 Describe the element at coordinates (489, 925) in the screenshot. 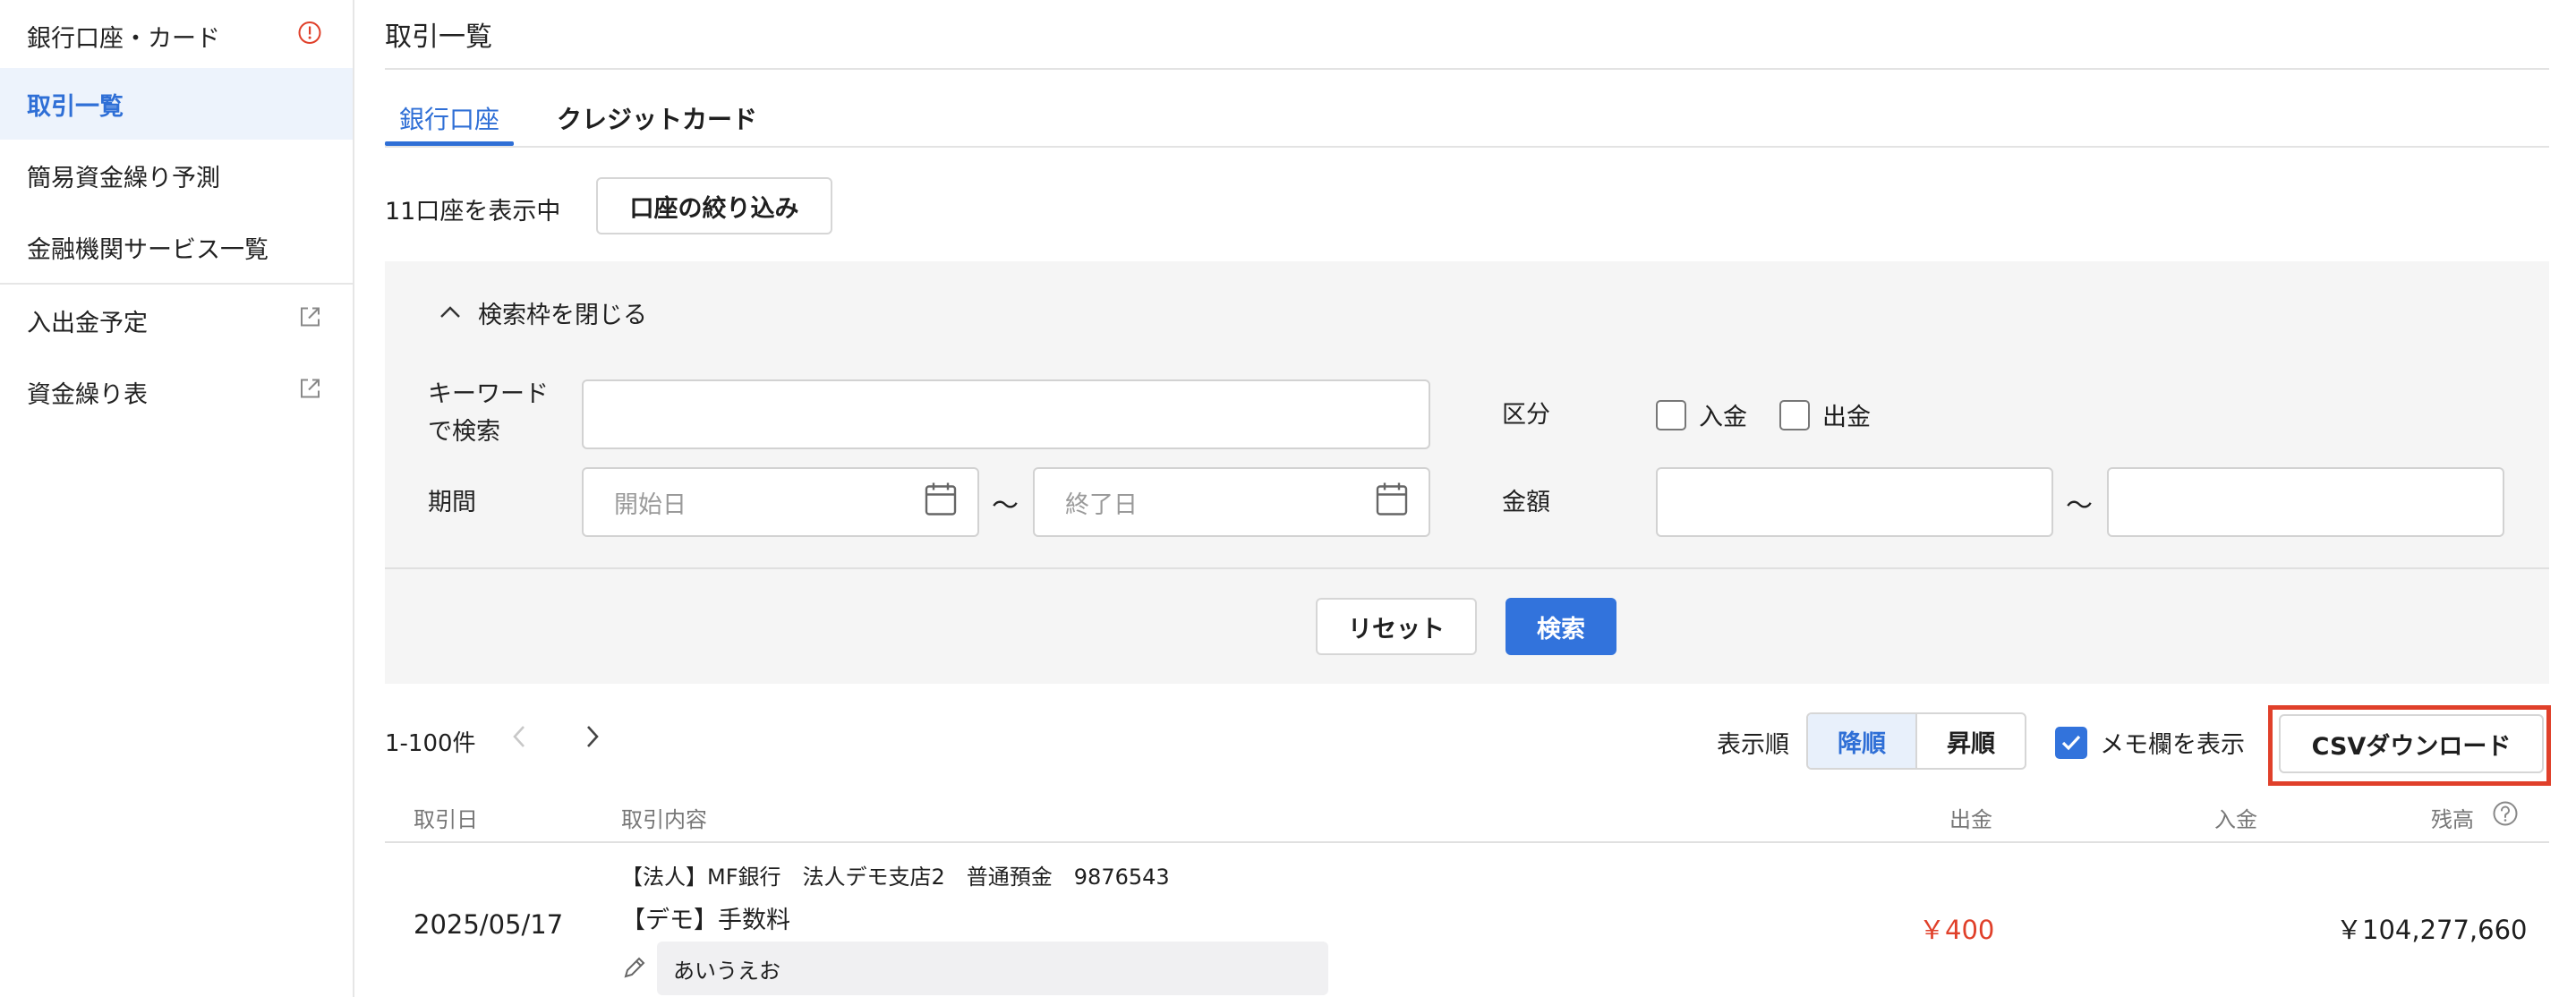

I see `transaction-date: 2025/05/17` at that location.